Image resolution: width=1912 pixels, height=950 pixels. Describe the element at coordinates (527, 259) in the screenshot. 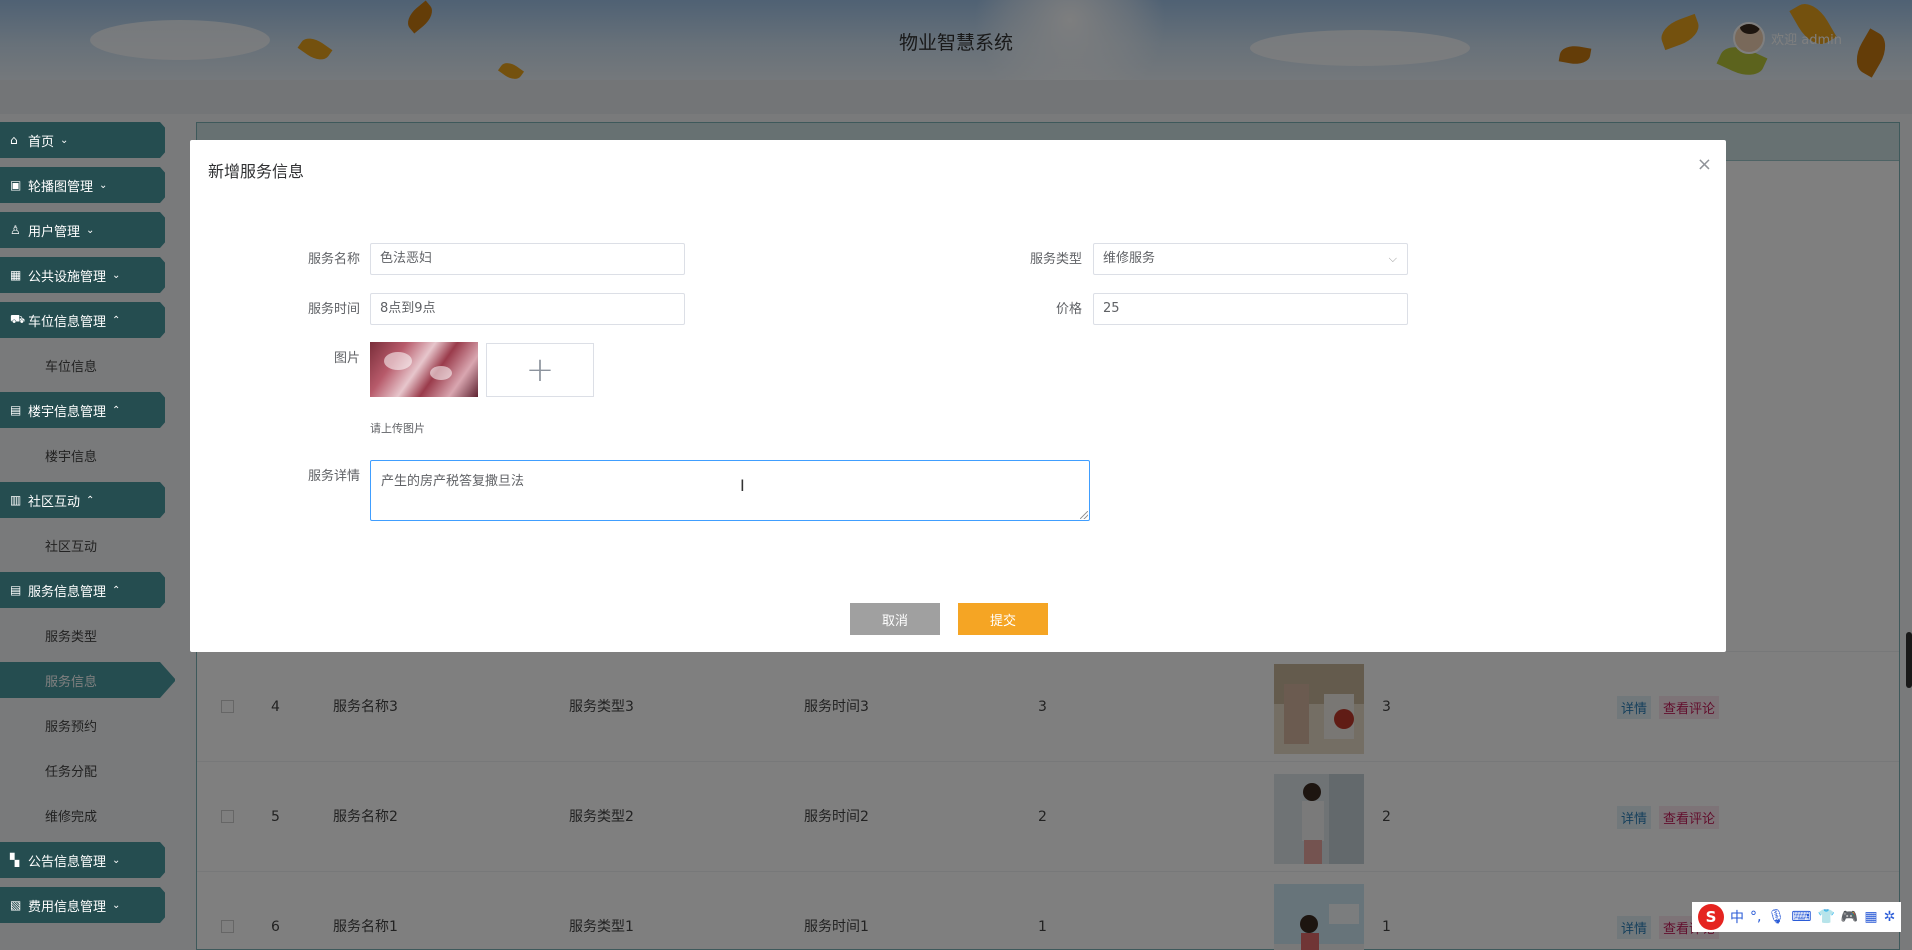

I see `service-name-input: 色法恶妇` at that location.